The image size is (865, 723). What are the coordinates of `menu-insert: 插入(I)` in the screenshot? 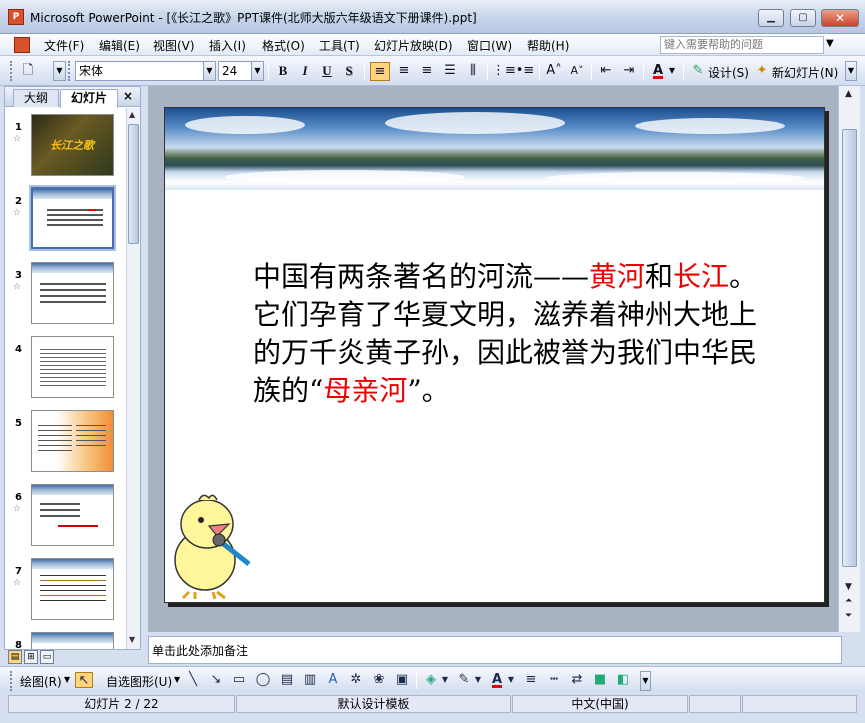 It's located at (227, 45).